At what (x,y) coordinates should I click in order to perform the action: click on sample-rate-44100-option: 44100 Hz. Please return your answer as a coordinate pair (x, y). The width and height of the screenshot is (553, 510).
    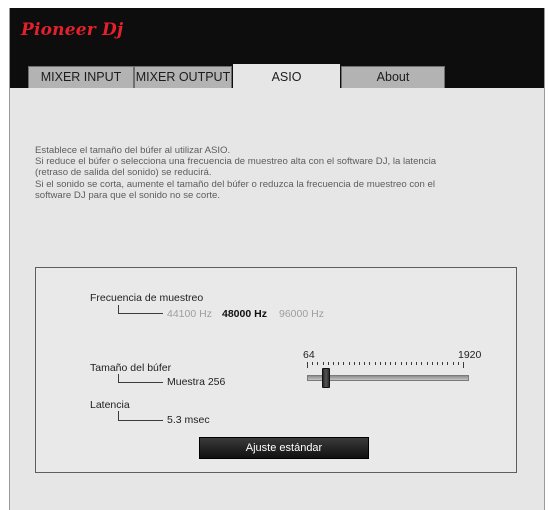
    Looking at the image, I should click on (189, 314).